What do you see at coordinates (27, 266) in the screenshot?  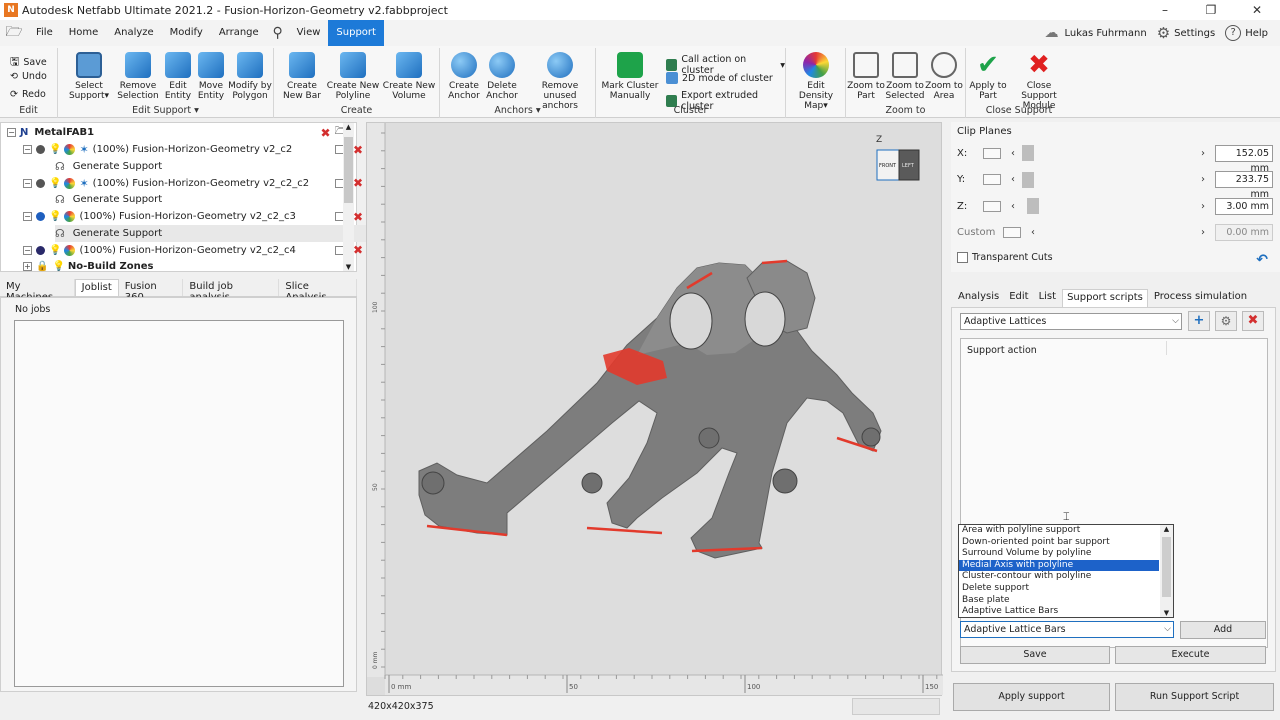 I see `expand-toggle: +` at bounding box center [27, 266].